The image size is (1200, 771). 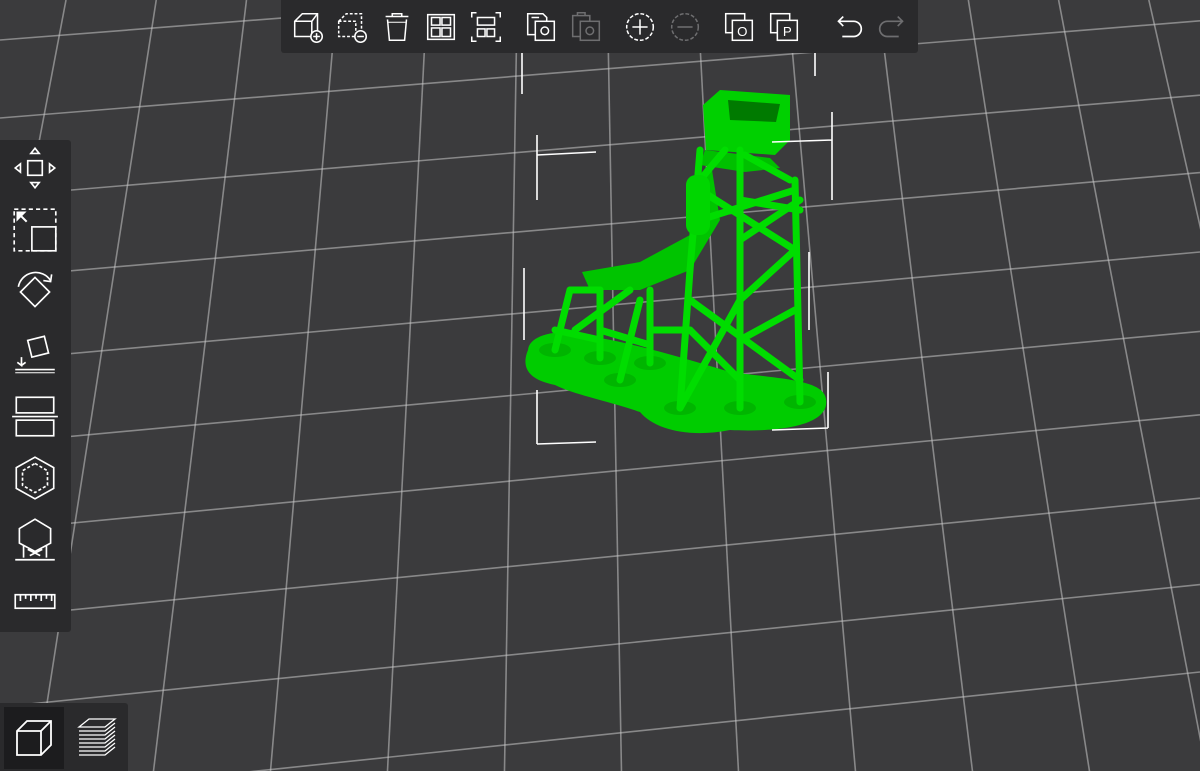 I want to click on lay-flat-icon, so click(x=35, y=354).